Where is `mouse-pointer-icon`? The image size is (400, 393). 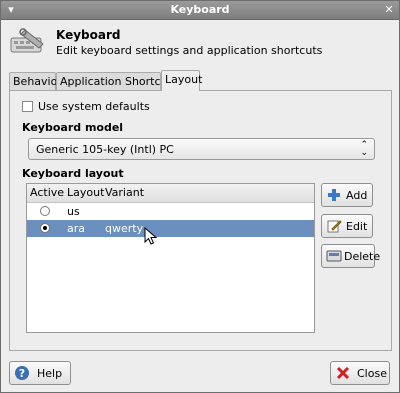
mouse-pointer-icon is located at coordinates (151, 236).